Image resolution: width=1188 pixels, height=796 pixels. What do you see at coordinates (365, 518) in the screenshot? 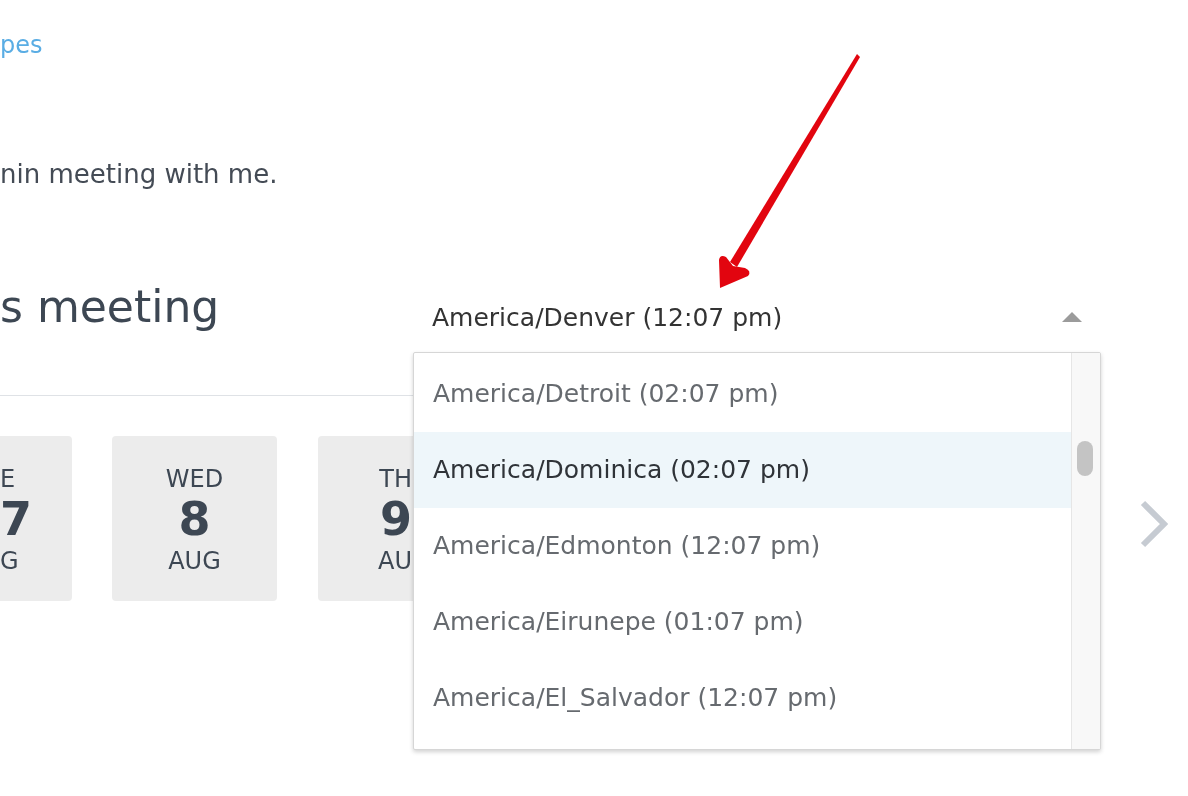
I see `date-button: TH 9 AU` at bounding box center [365, 518].